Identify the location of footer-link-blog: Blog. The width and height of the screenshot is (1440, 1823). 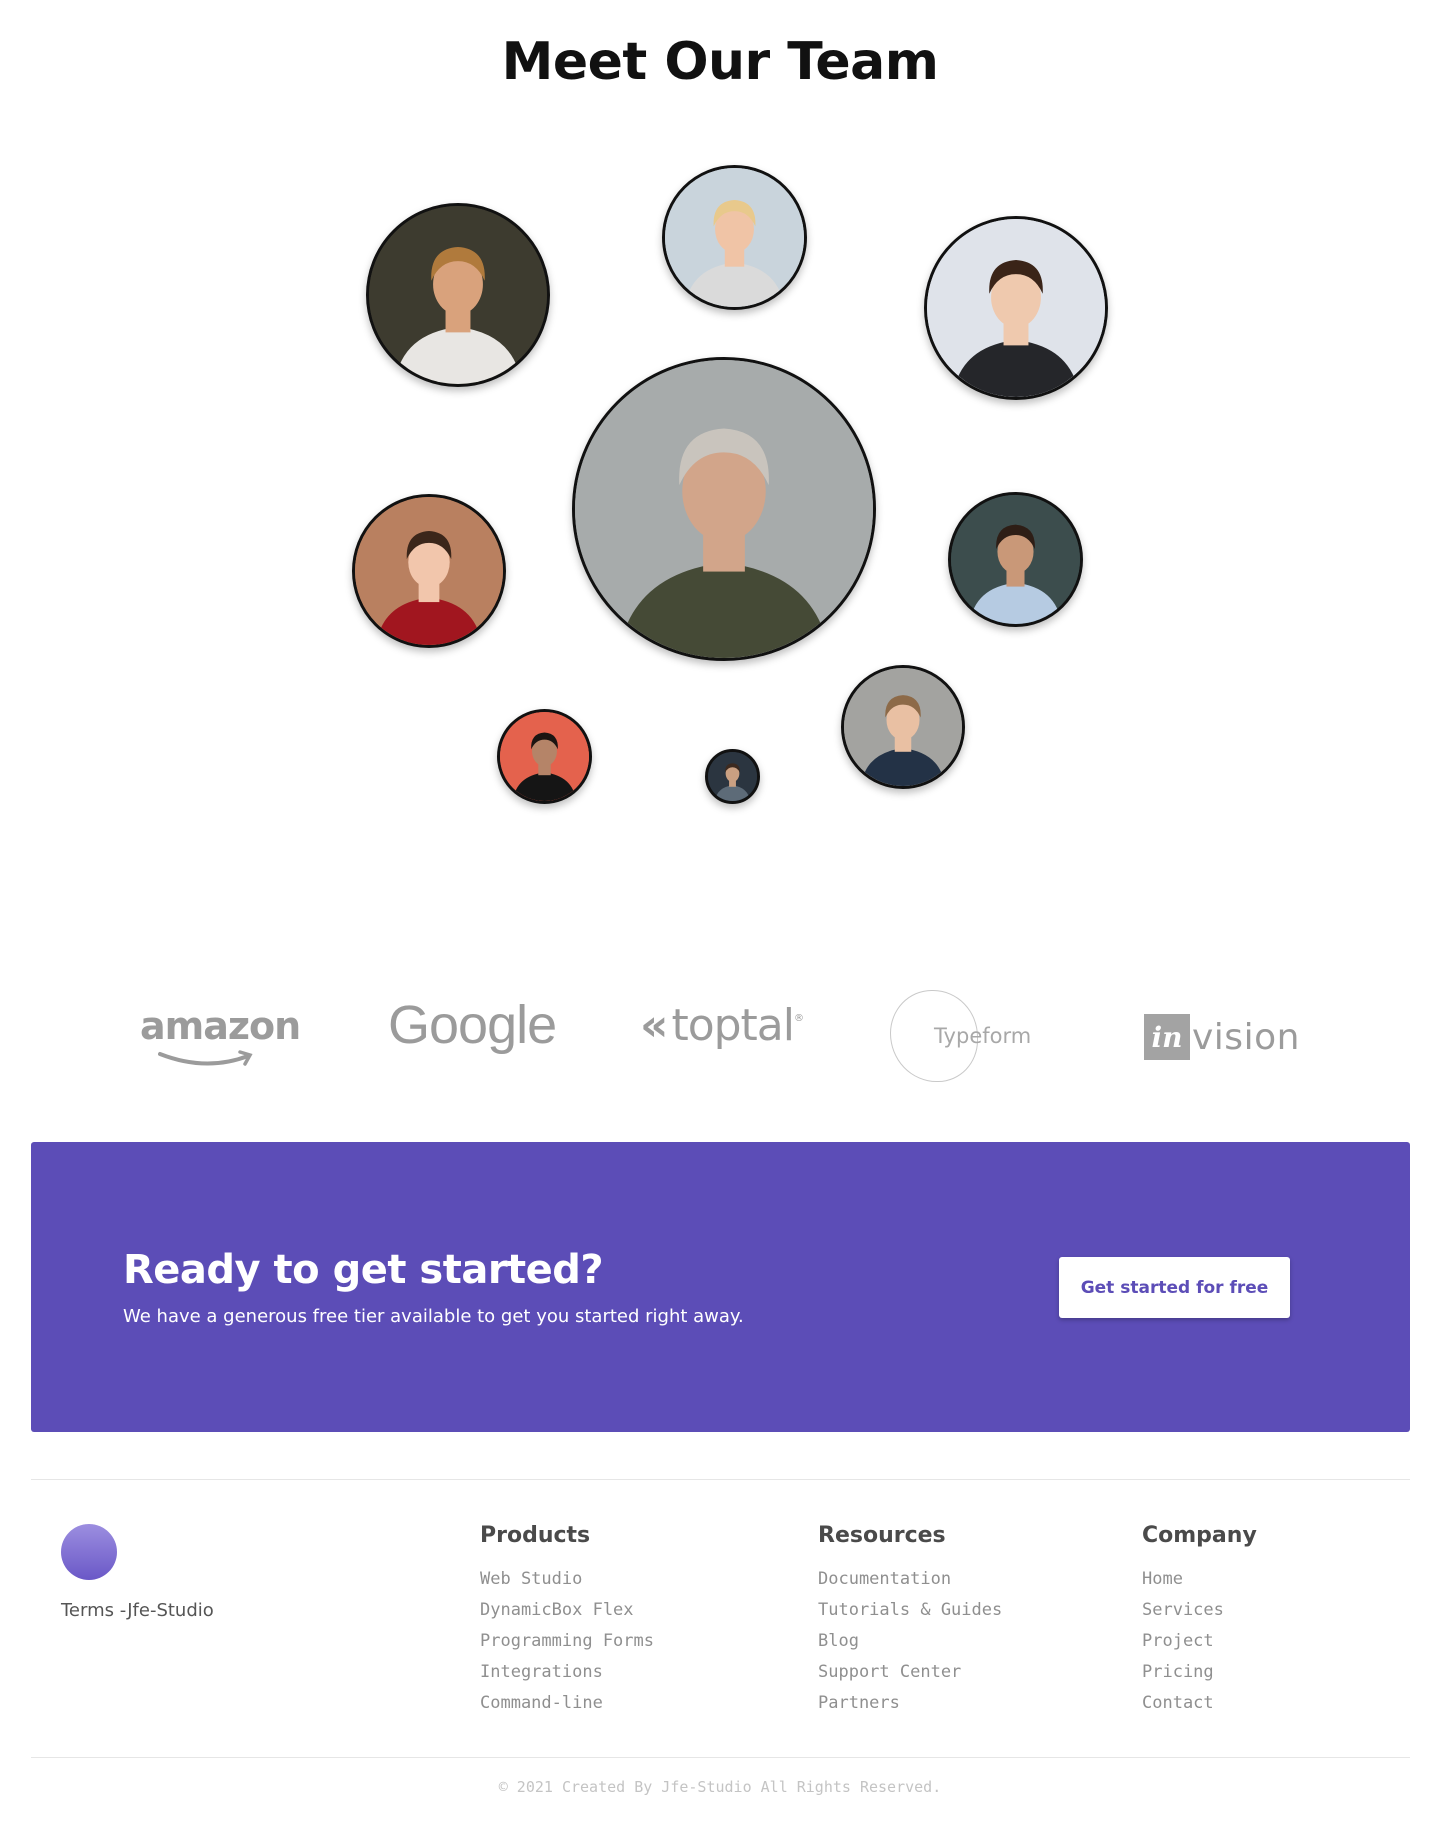
(910, 1641).